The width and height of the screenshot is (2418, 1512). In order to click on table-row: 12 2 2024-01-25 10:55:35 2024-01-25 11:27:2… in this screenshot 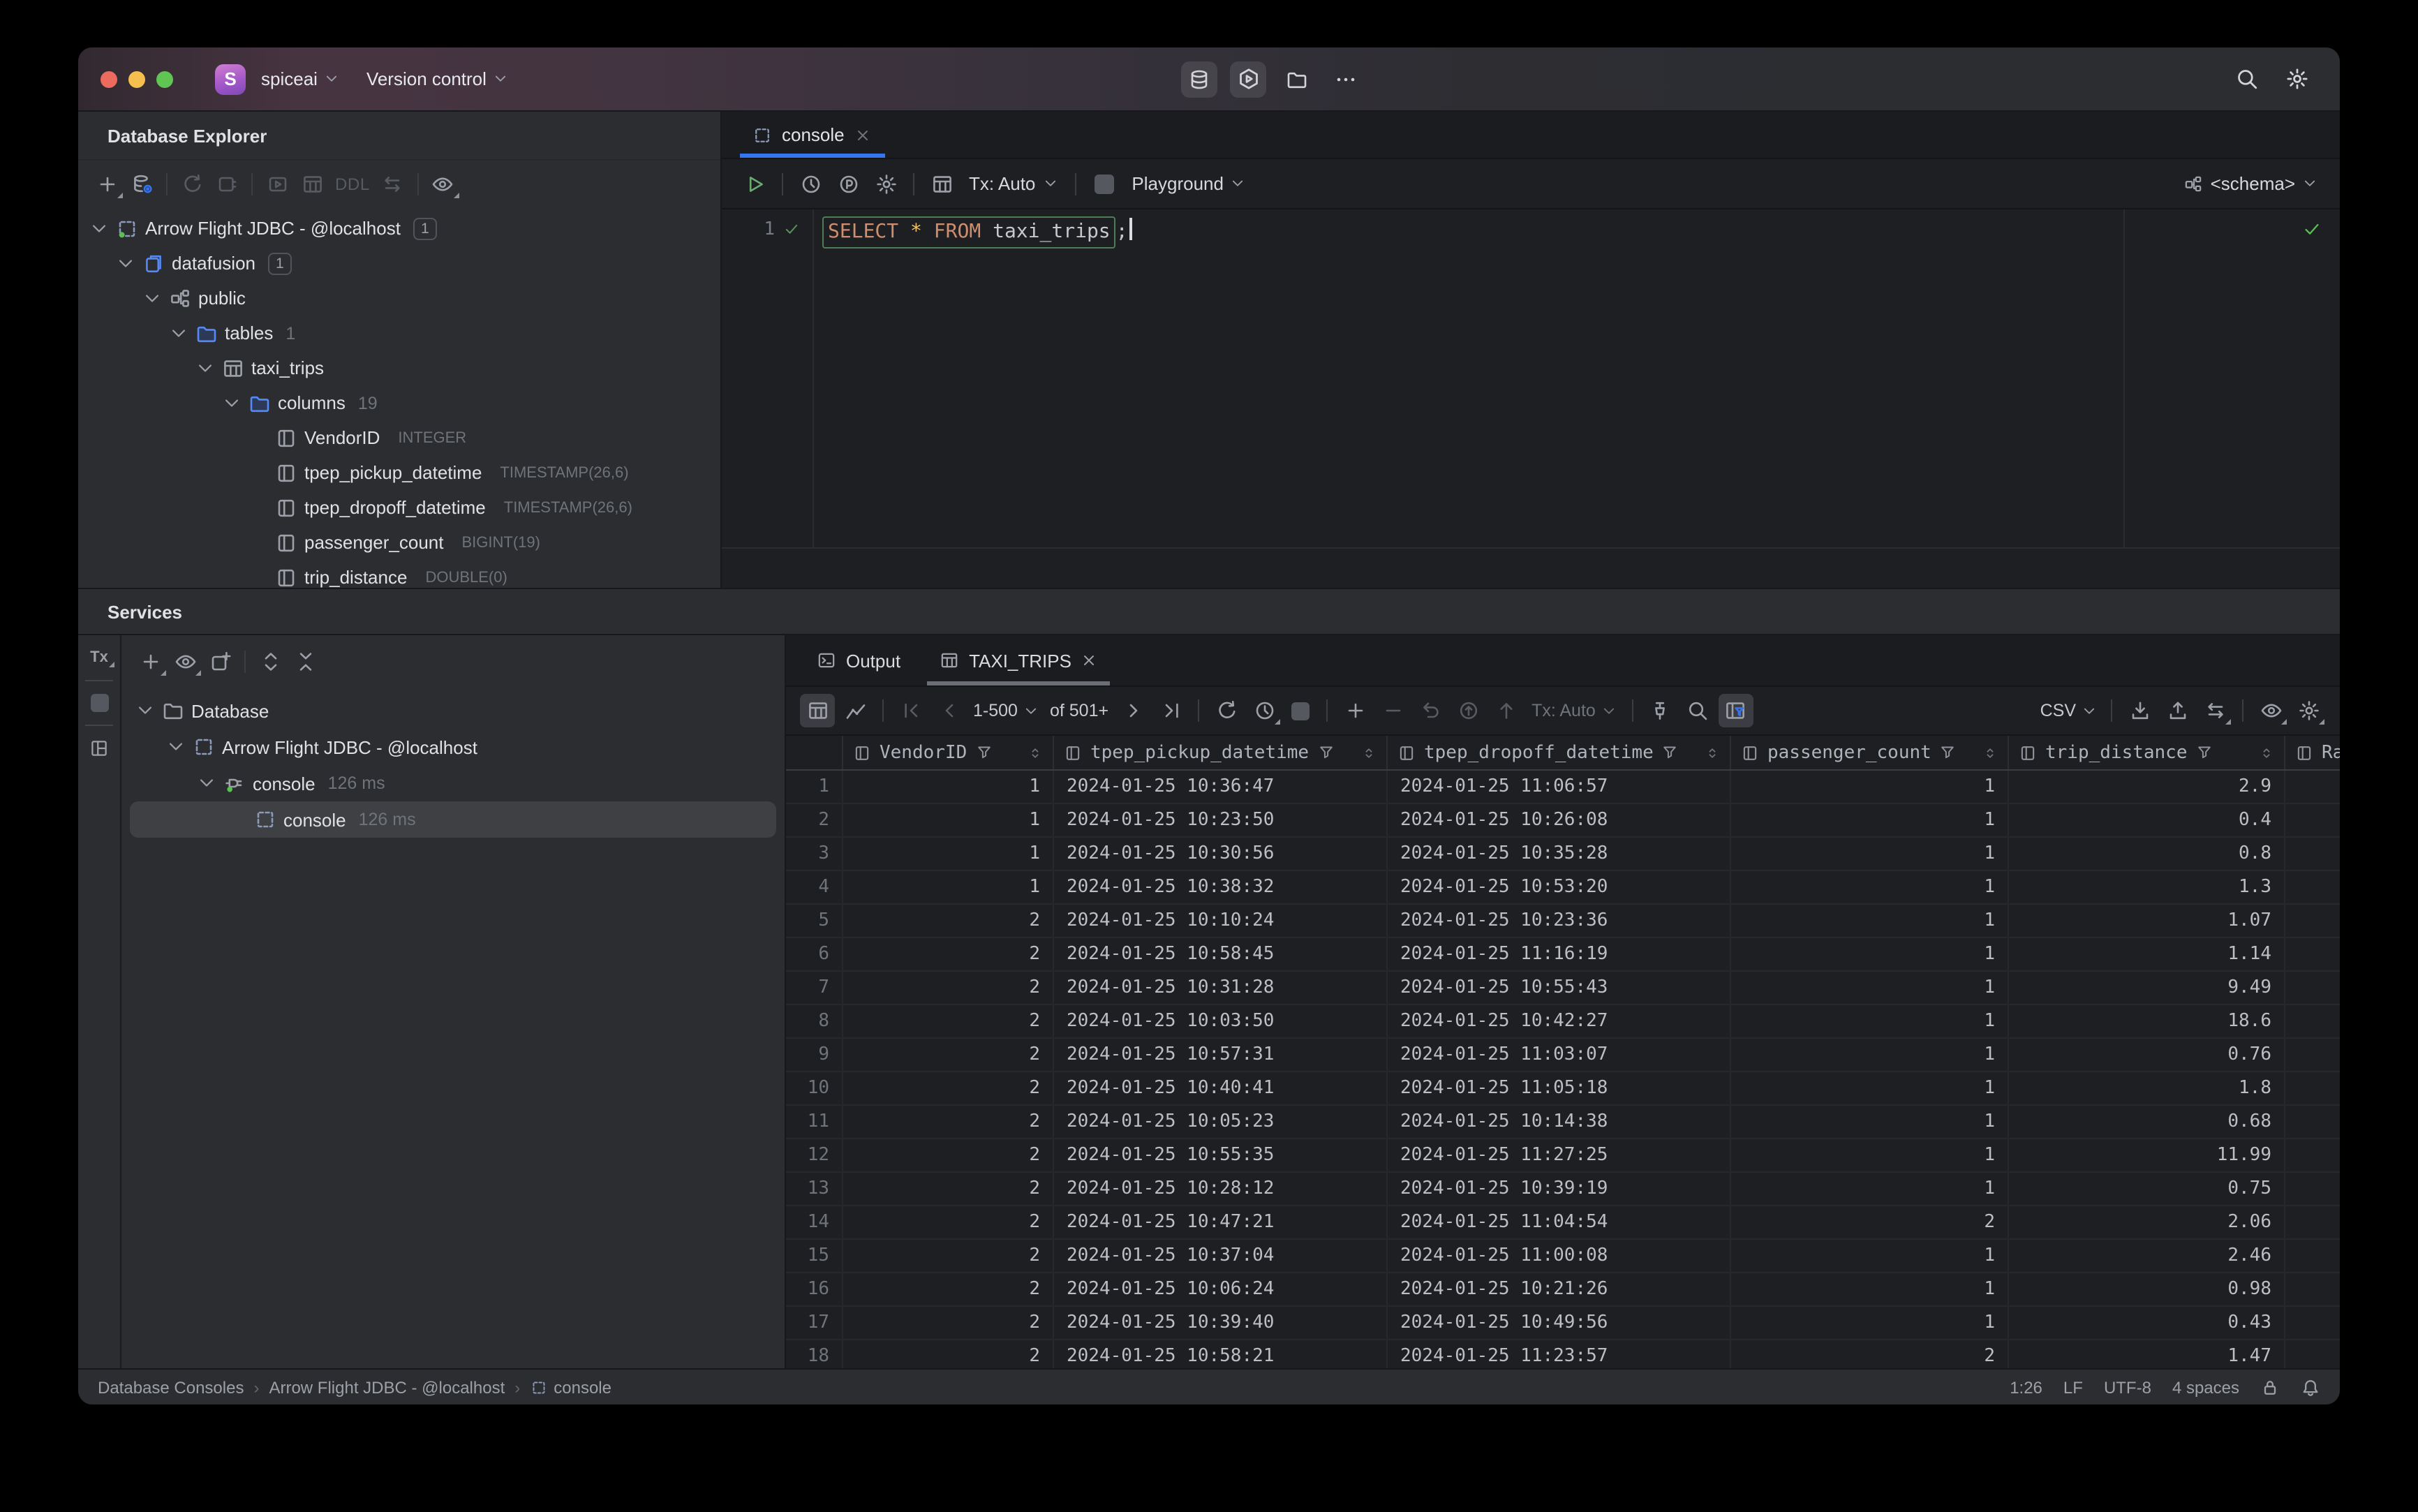, I will do `click(1563, 1156)`.